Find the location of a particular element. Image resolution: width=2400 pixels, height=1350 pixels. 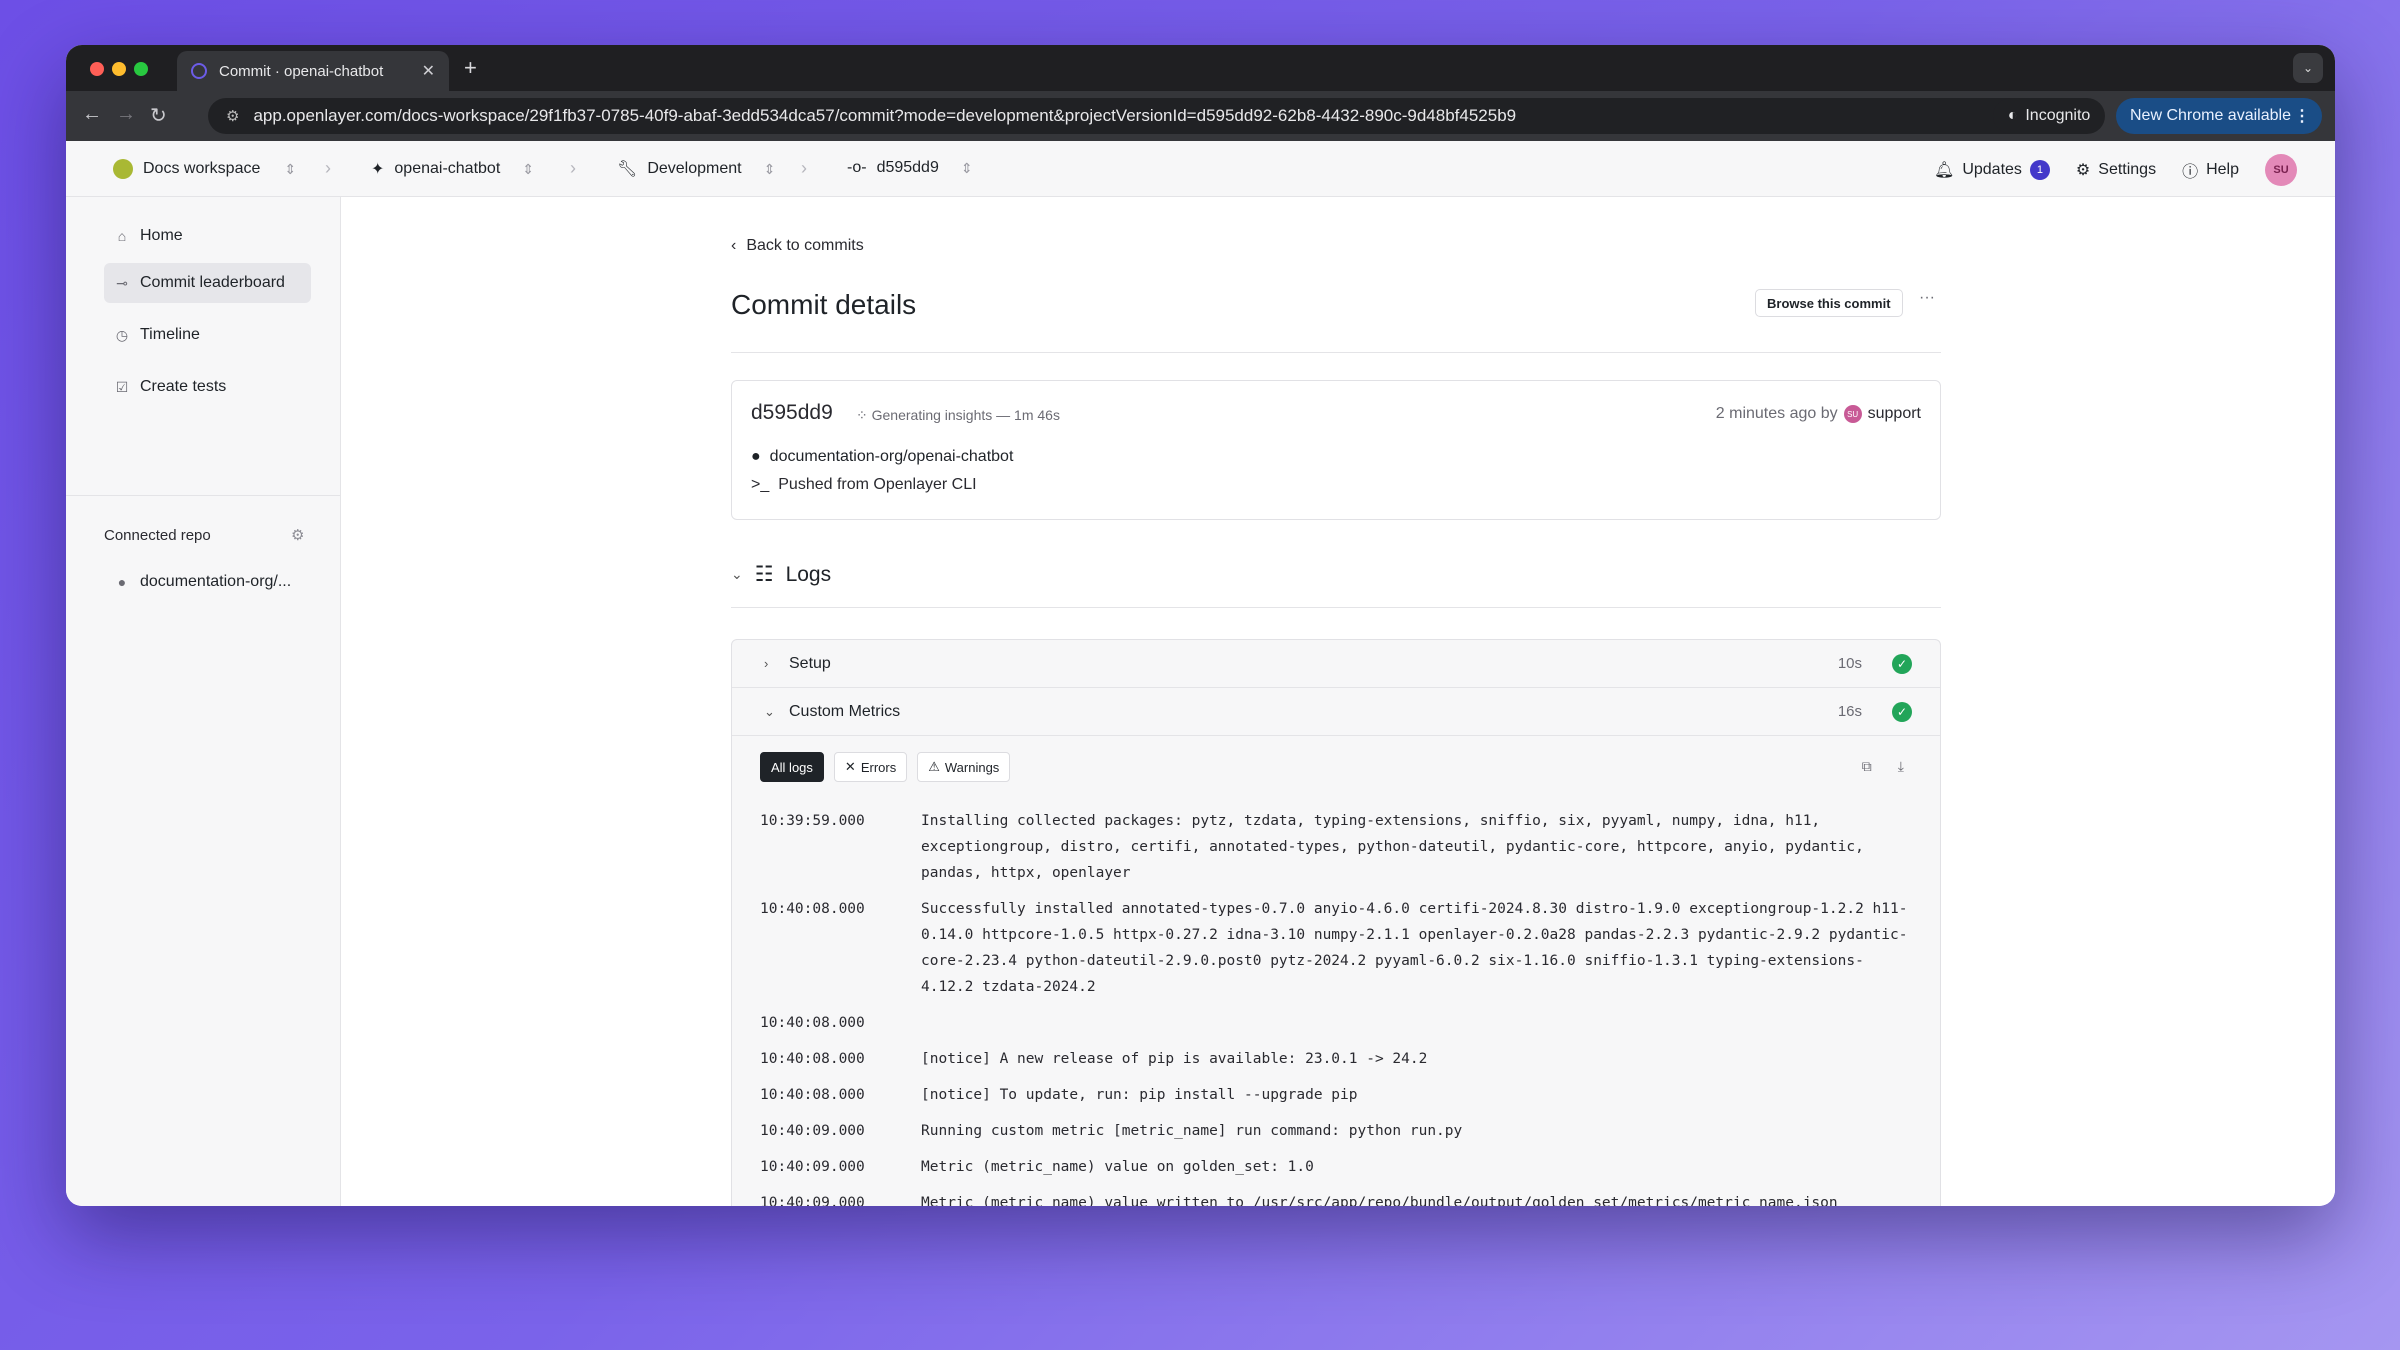

close-window-button is located at coordinates (97, 69).